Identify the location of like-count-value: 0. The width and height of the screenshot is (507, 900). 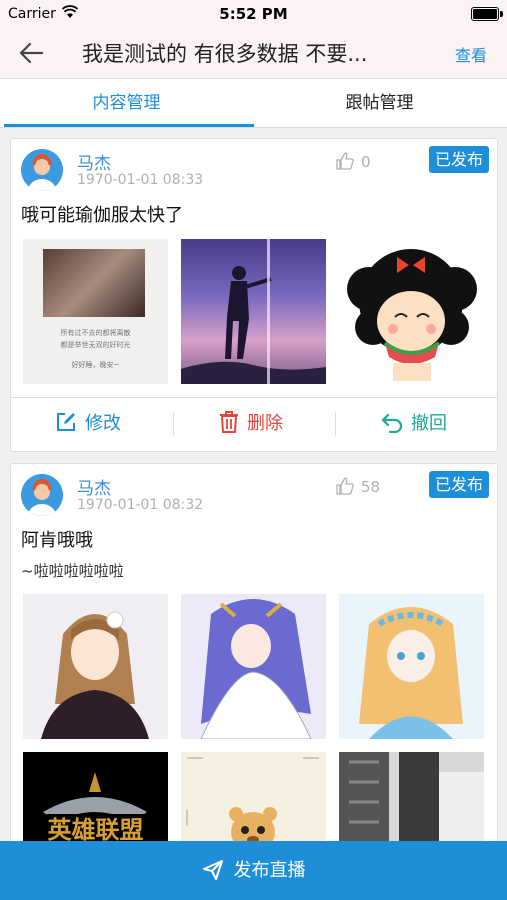
(366, 162).